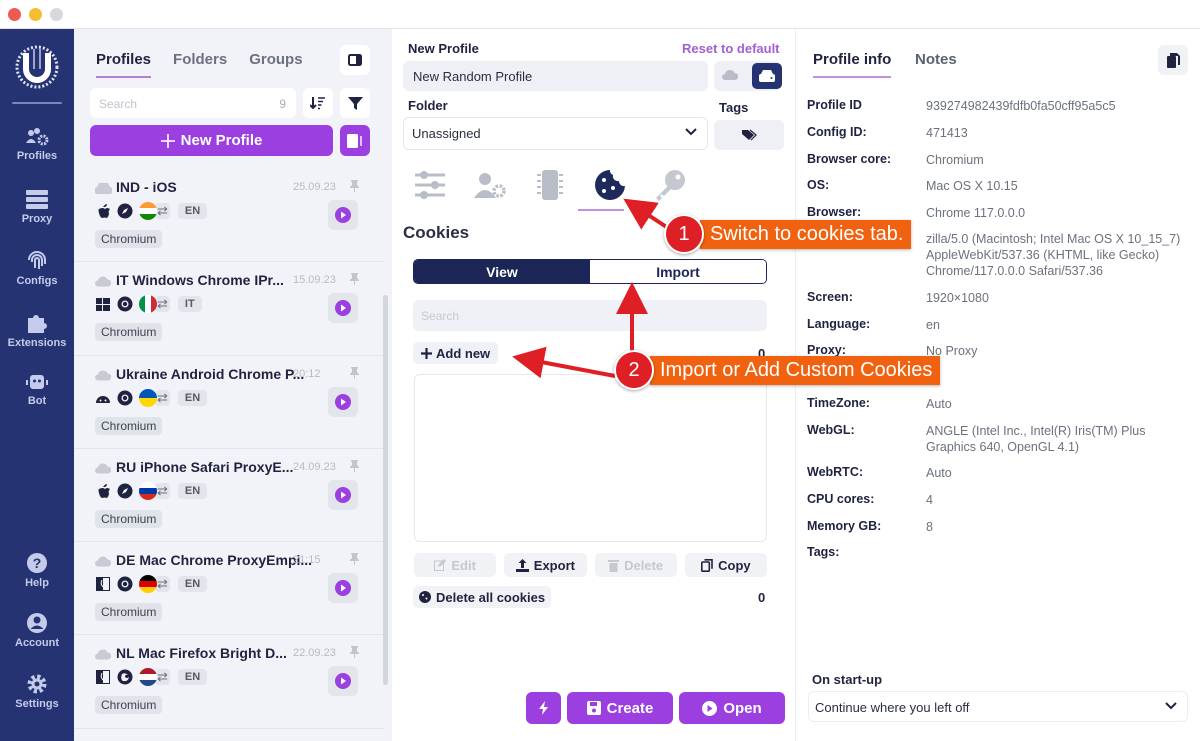 The width and height of the screenshot is (1200, 741). What do you see at coordinates (767, 76) in the screenshot?
I see `local-storage-option` at bounding box center [767, 76].